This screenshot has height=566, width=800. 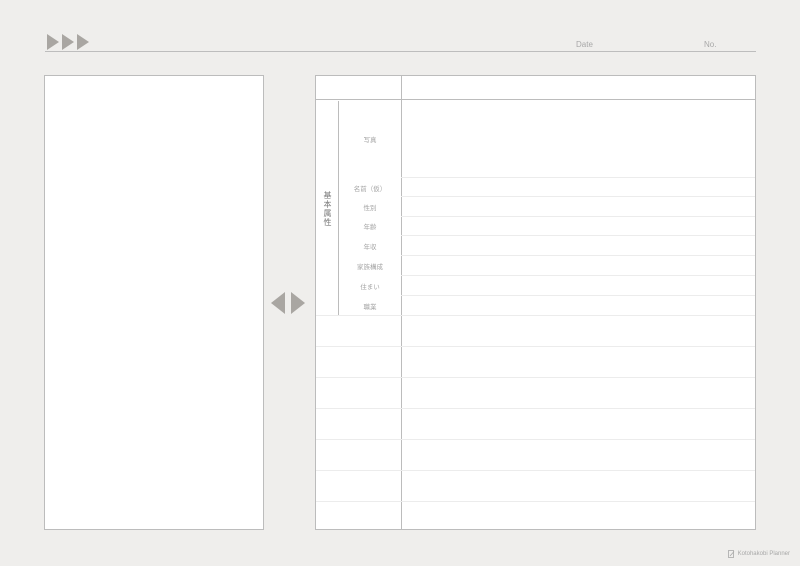 What do you see at coordinates (327, 209) in the screenshot?
I see `category-label: 基本属性` at bounding box center [327, 209].